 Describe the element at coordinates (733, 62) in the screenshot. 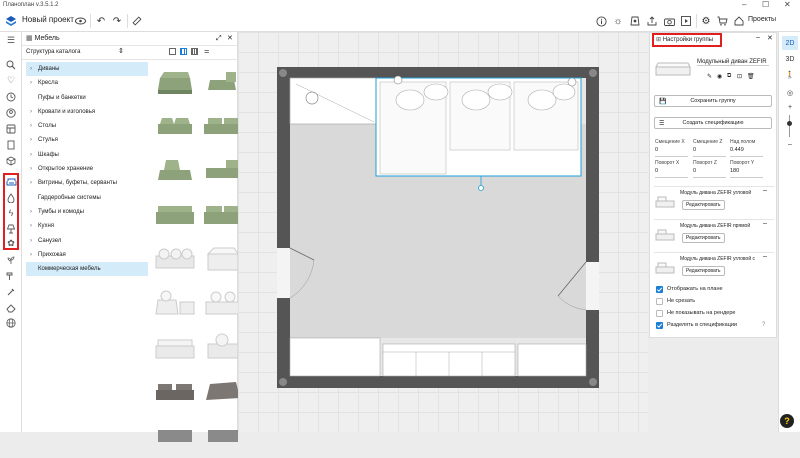

I see `group-name: Модульный диван ZEFIR` at that location.